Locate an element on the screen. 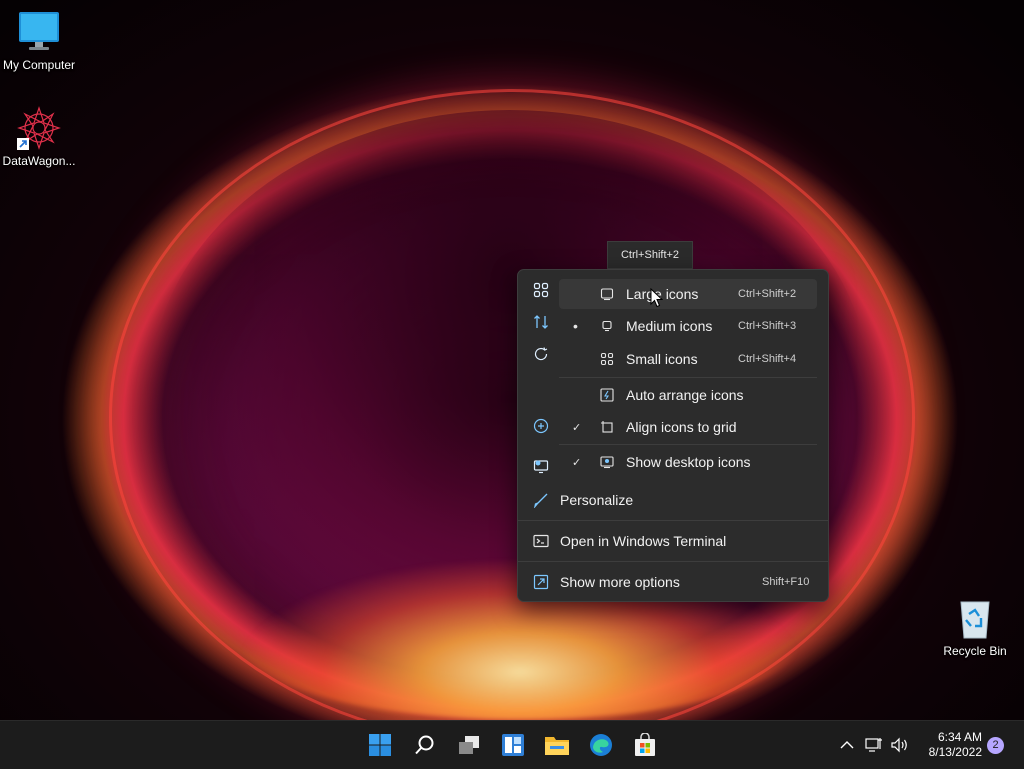  mouse-cursor-icon is located at coordinates (657, 300).